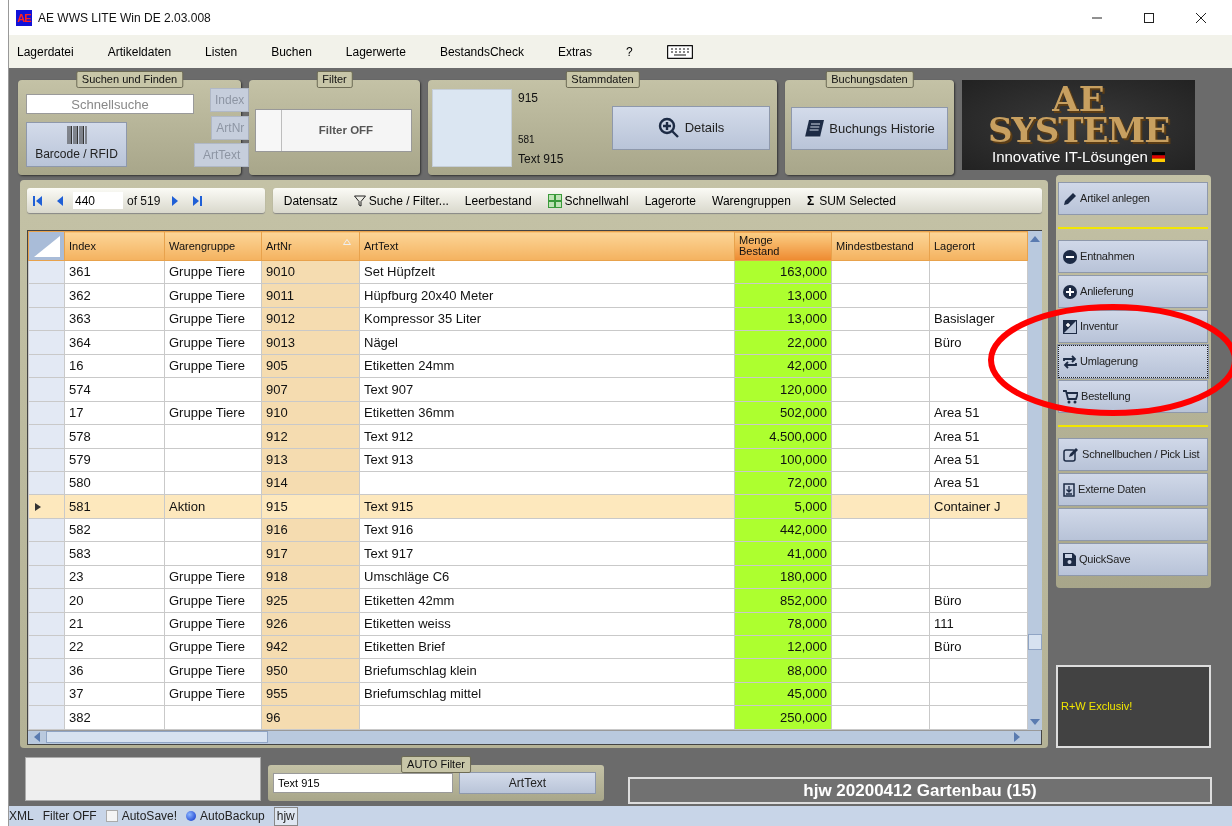 The width and height of the screenshot is (1232, 826). I want to click on menu-item: Lagerwerte, so click(375, 51).